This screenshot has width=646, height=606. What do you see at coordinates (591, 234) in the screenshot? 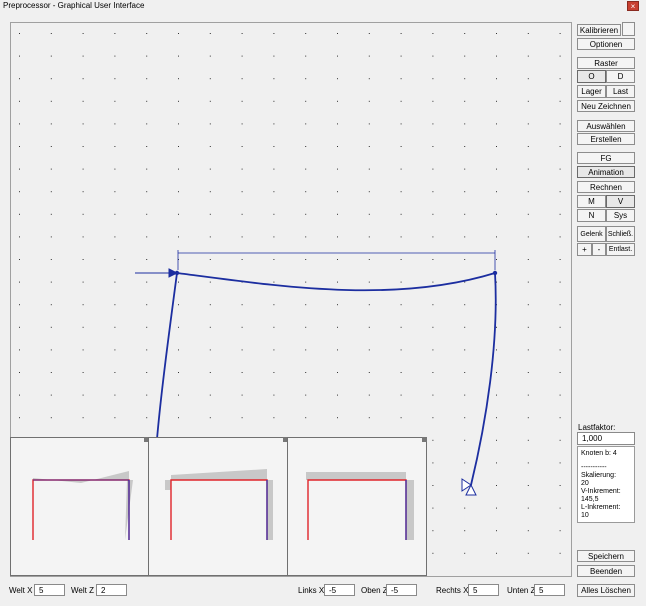
I see `gelenk-button: Gelenk` at bounding box center [591, 234].